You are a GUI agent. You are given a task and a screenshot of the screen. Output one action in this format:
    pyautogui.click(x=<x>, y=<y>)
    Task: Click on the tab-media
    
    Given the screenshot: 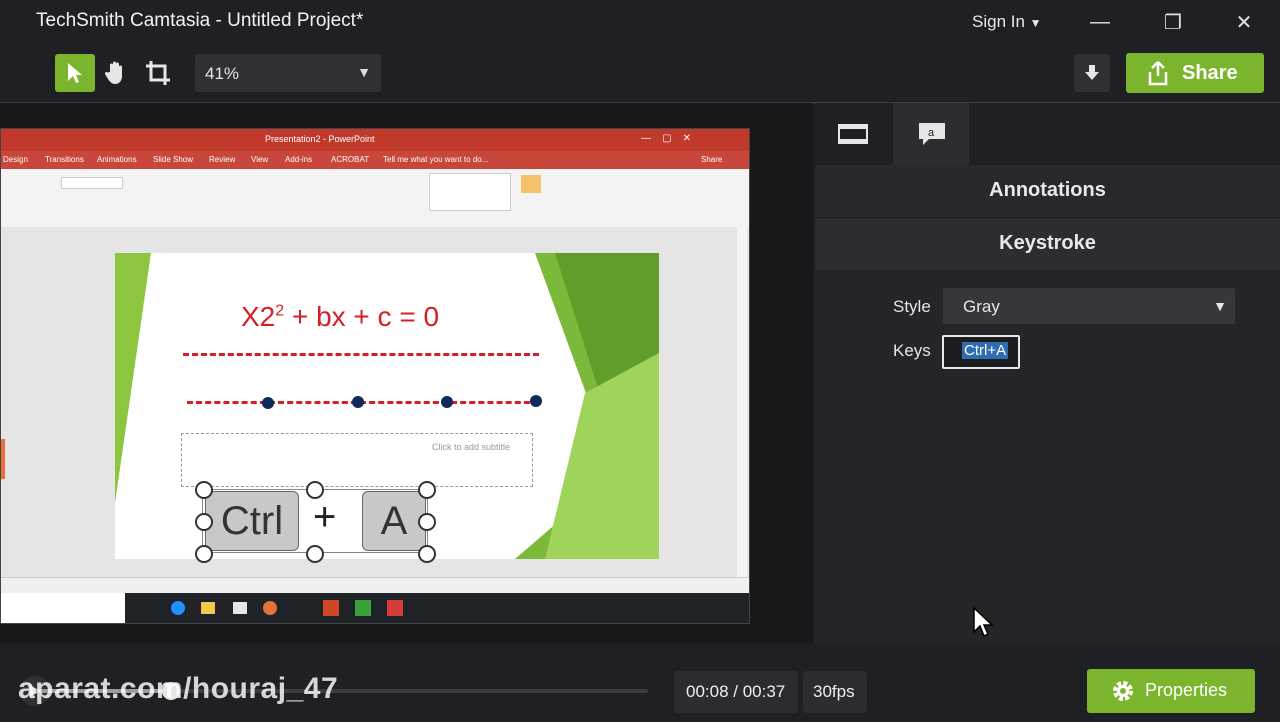 What is the action you would take?
    pyautogui.click(x=853, y=134)
    